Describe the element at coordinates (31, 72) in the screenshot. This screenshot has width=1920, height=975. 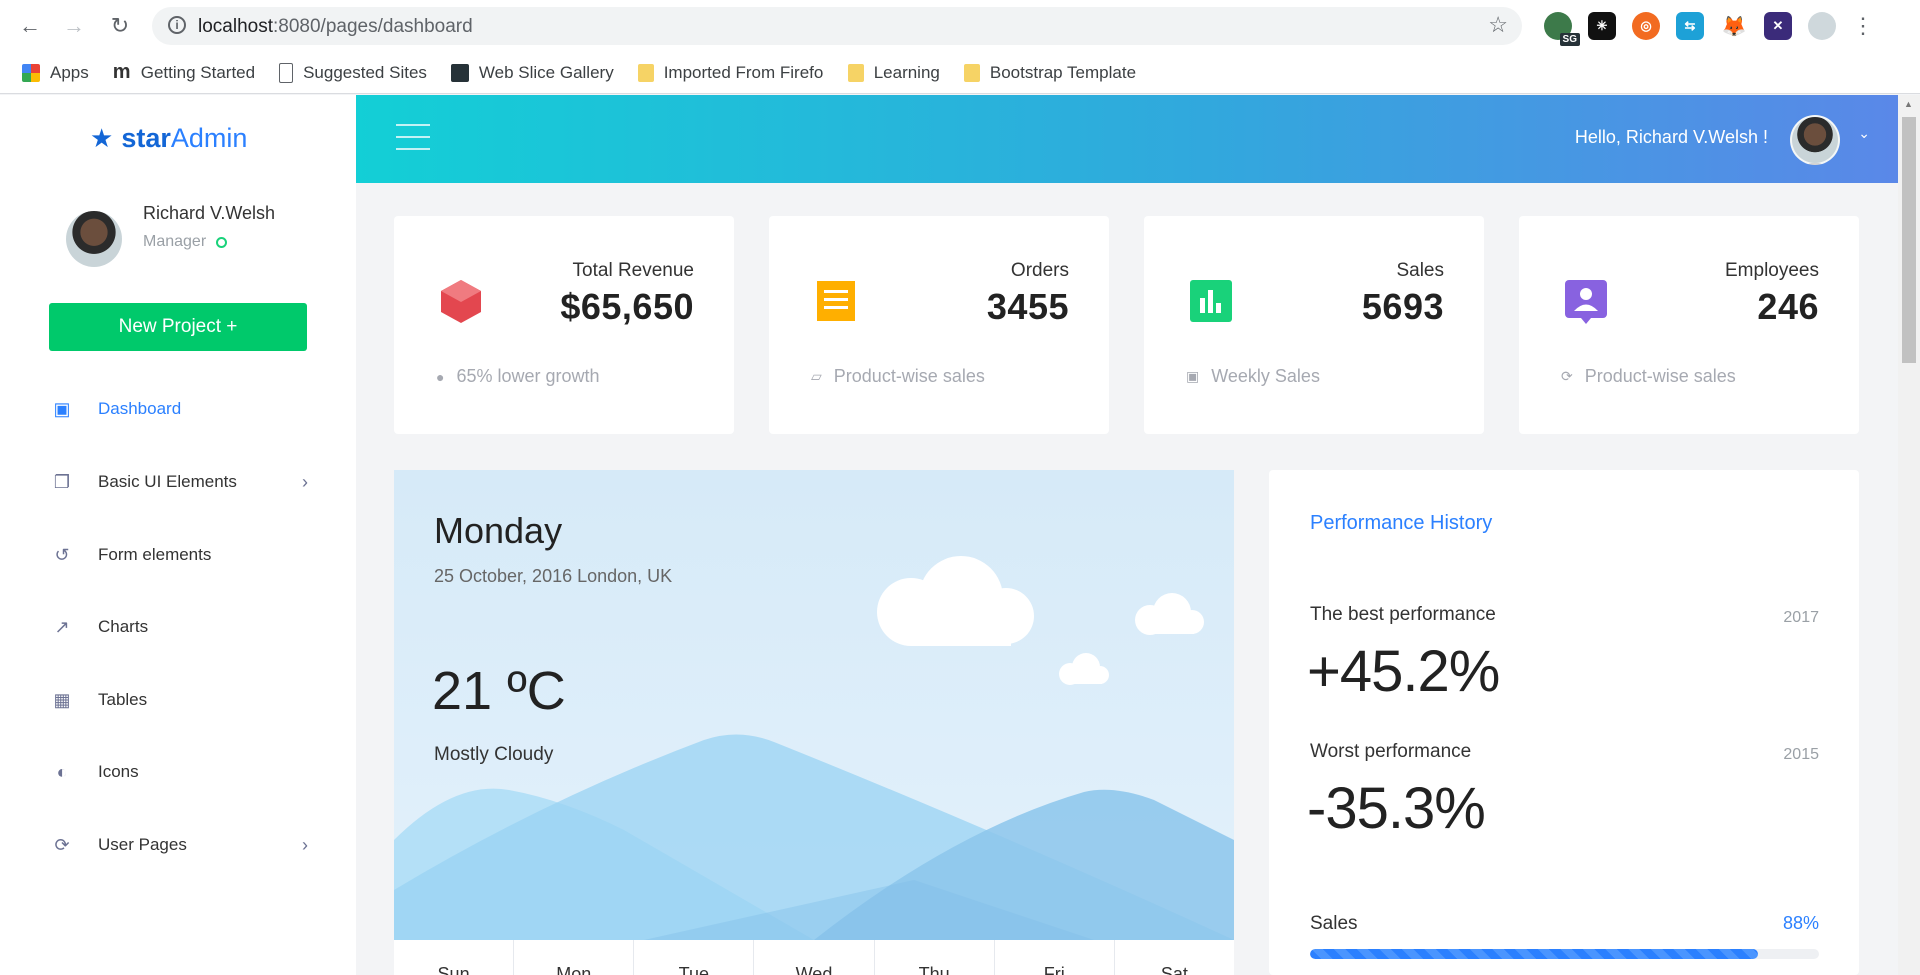
I see `apps-grid-icon` at that location.